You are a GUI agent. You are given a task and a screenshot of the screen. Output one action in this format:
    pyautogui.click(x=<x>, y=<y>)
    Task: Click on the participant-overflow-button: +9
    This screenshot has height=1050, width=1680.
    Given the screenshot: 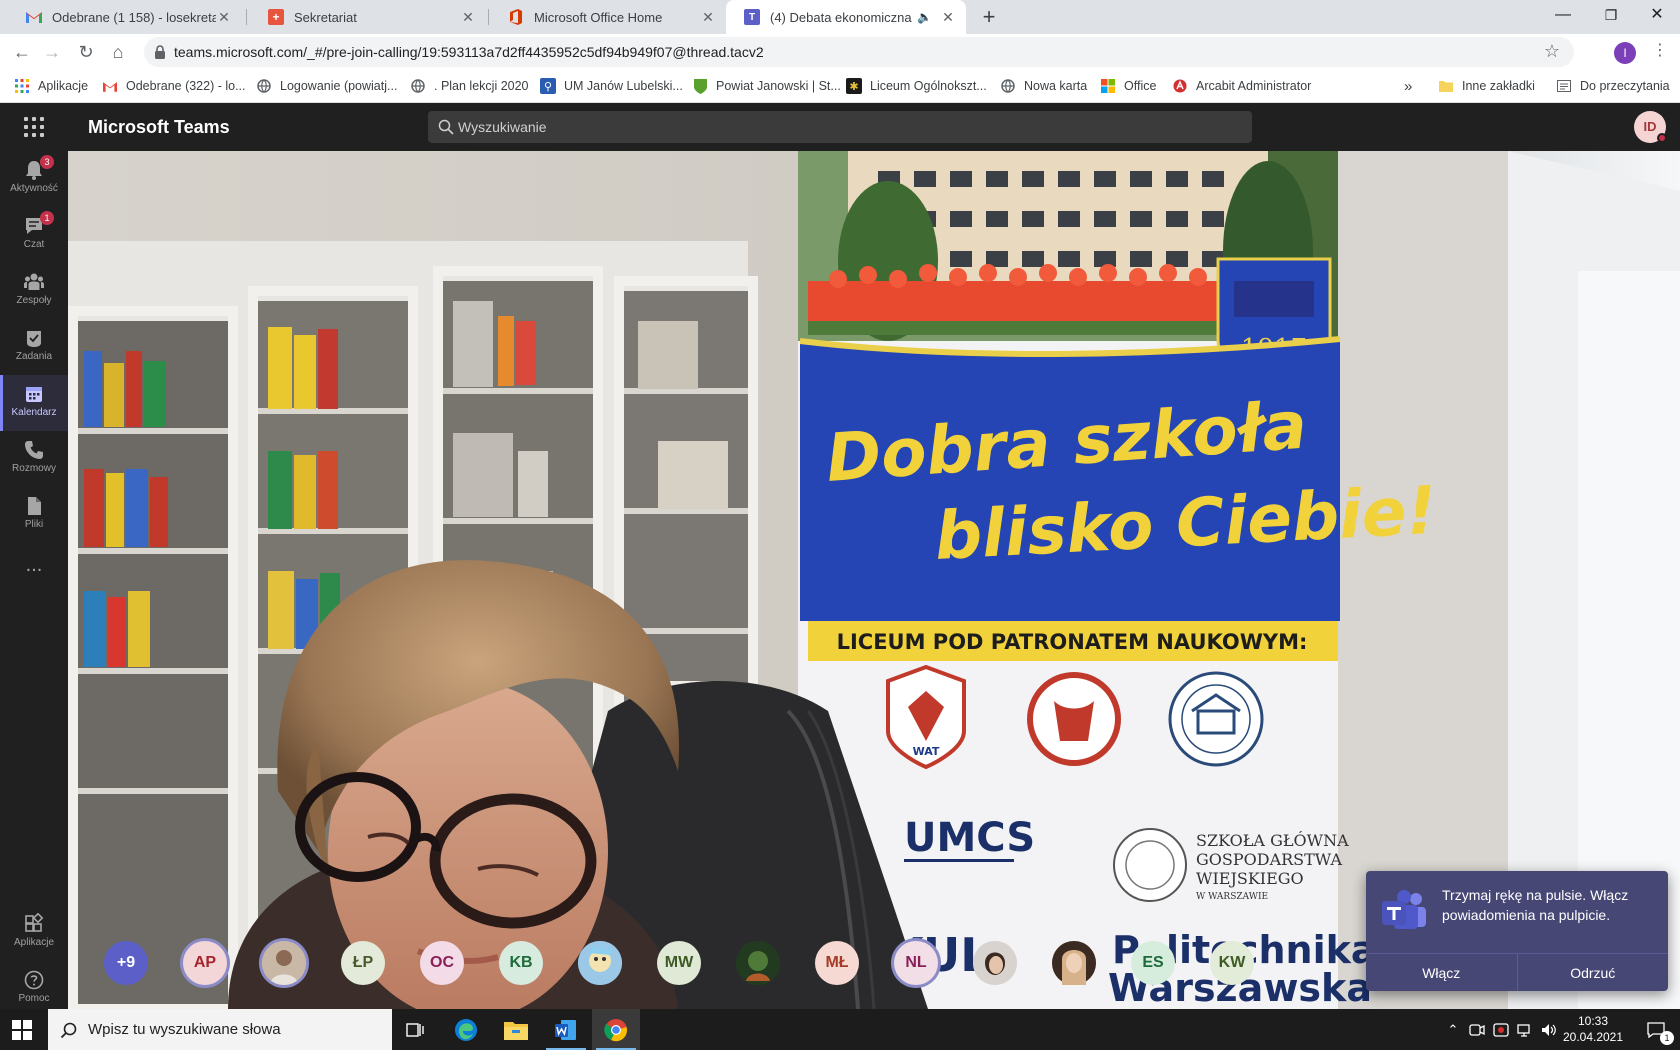 What is the action you would take?
    pyautogui.click(x=126, y=963)
    